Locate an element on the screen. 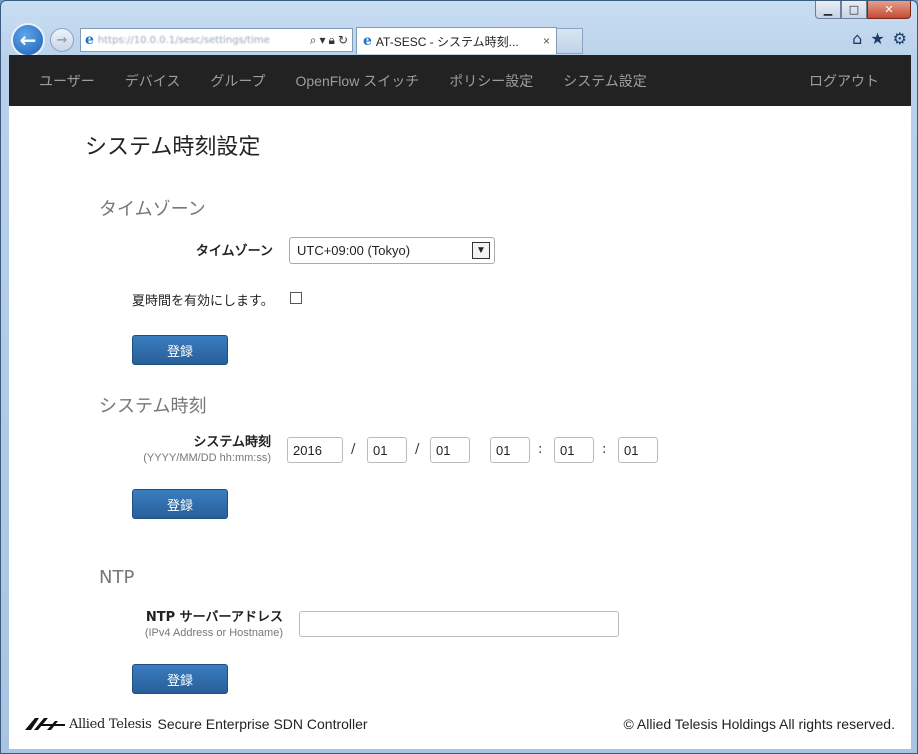 The height and width of the screenshot is (754, 918). gear-icon: ⚙ is located at coordinates (900, 38).